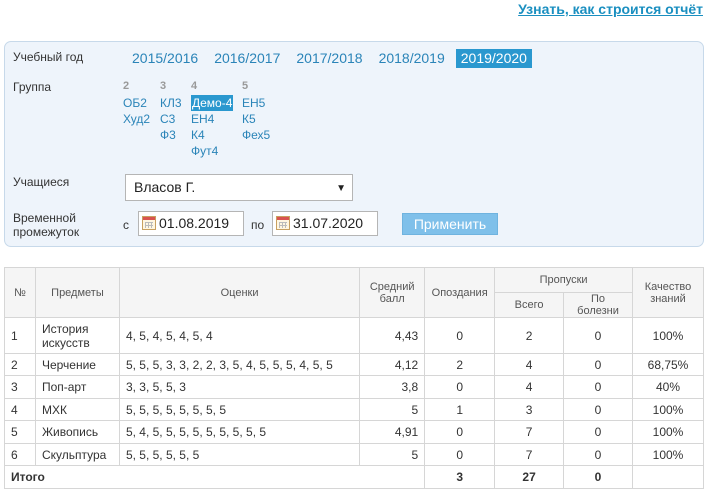 The image size is (706, 497). I want to click on table-row: 3 Поп-арт 3, 3, 5, 5, 3 3,8 0 4 0 40%, so click(354, 387).